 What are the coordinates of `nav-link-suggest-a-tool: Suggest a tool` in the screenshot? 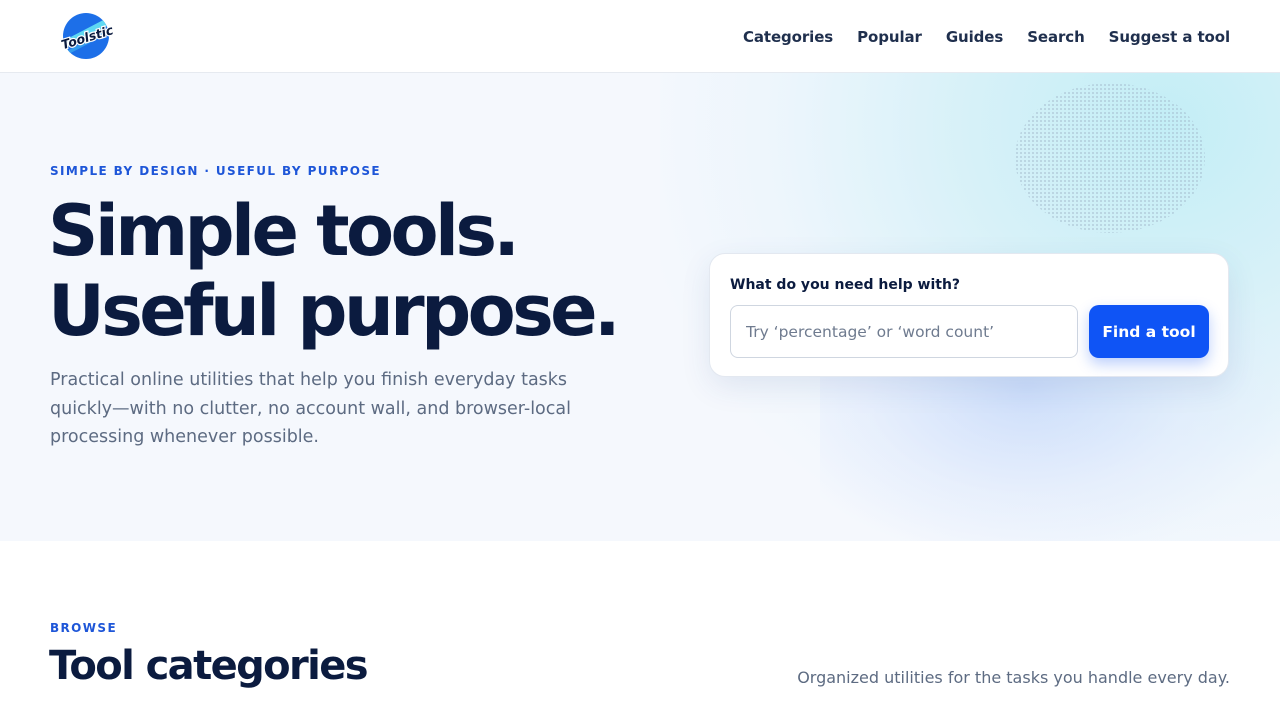 It's located at (1169, 37).